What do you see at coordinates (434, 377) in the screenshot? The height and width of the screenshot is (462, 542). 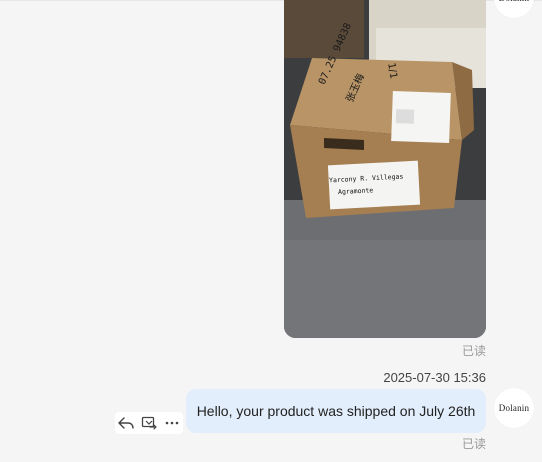 I see `message-timestamp: 2025-07-30 15:36` at bounding box center [434, 377].